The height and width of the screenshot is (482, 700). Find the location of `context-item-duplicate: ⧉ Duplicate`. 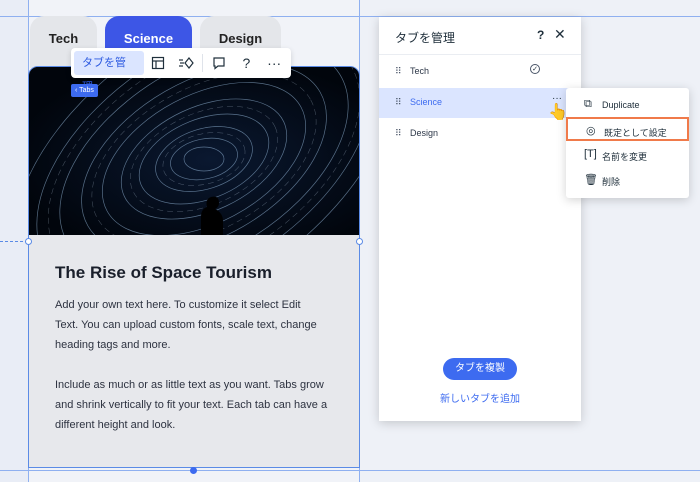

context-item-duplicate: ⧉ Duplicate is located at coordinates (627, 105).